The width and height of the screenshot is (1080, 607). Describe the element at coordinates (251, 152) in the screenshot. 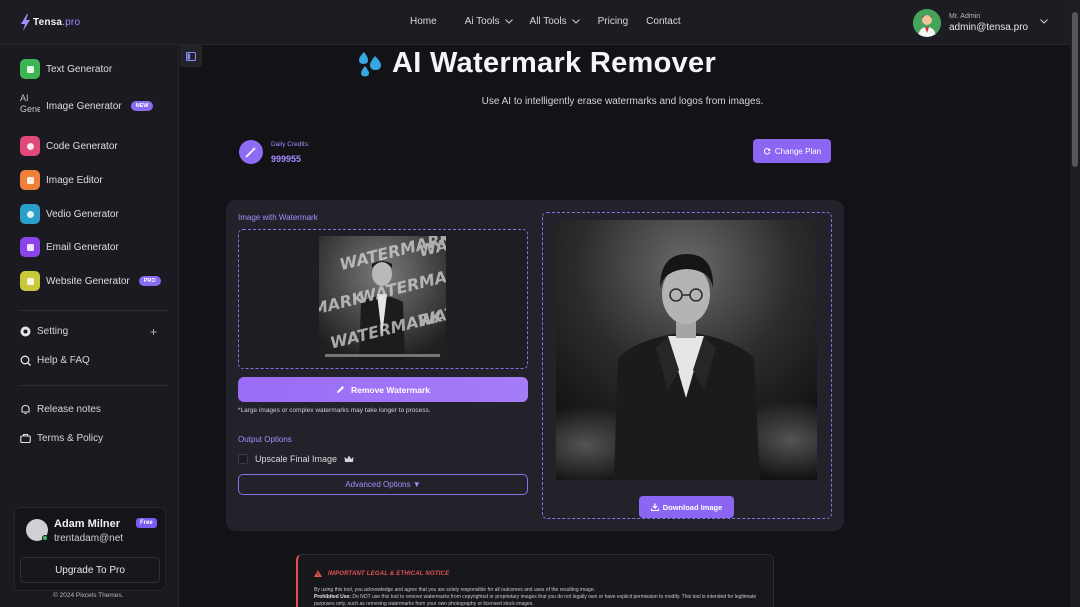

I see `magic-wand-icon` at that location.